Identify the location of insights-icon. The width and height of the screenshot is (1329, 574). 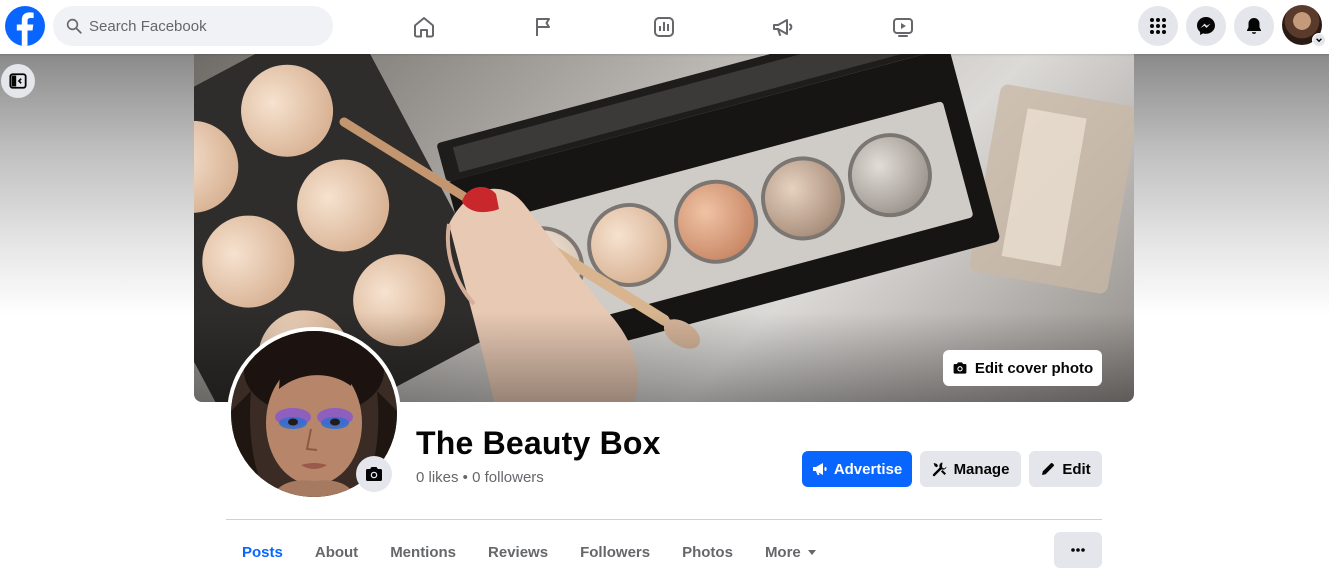
(664, 27).